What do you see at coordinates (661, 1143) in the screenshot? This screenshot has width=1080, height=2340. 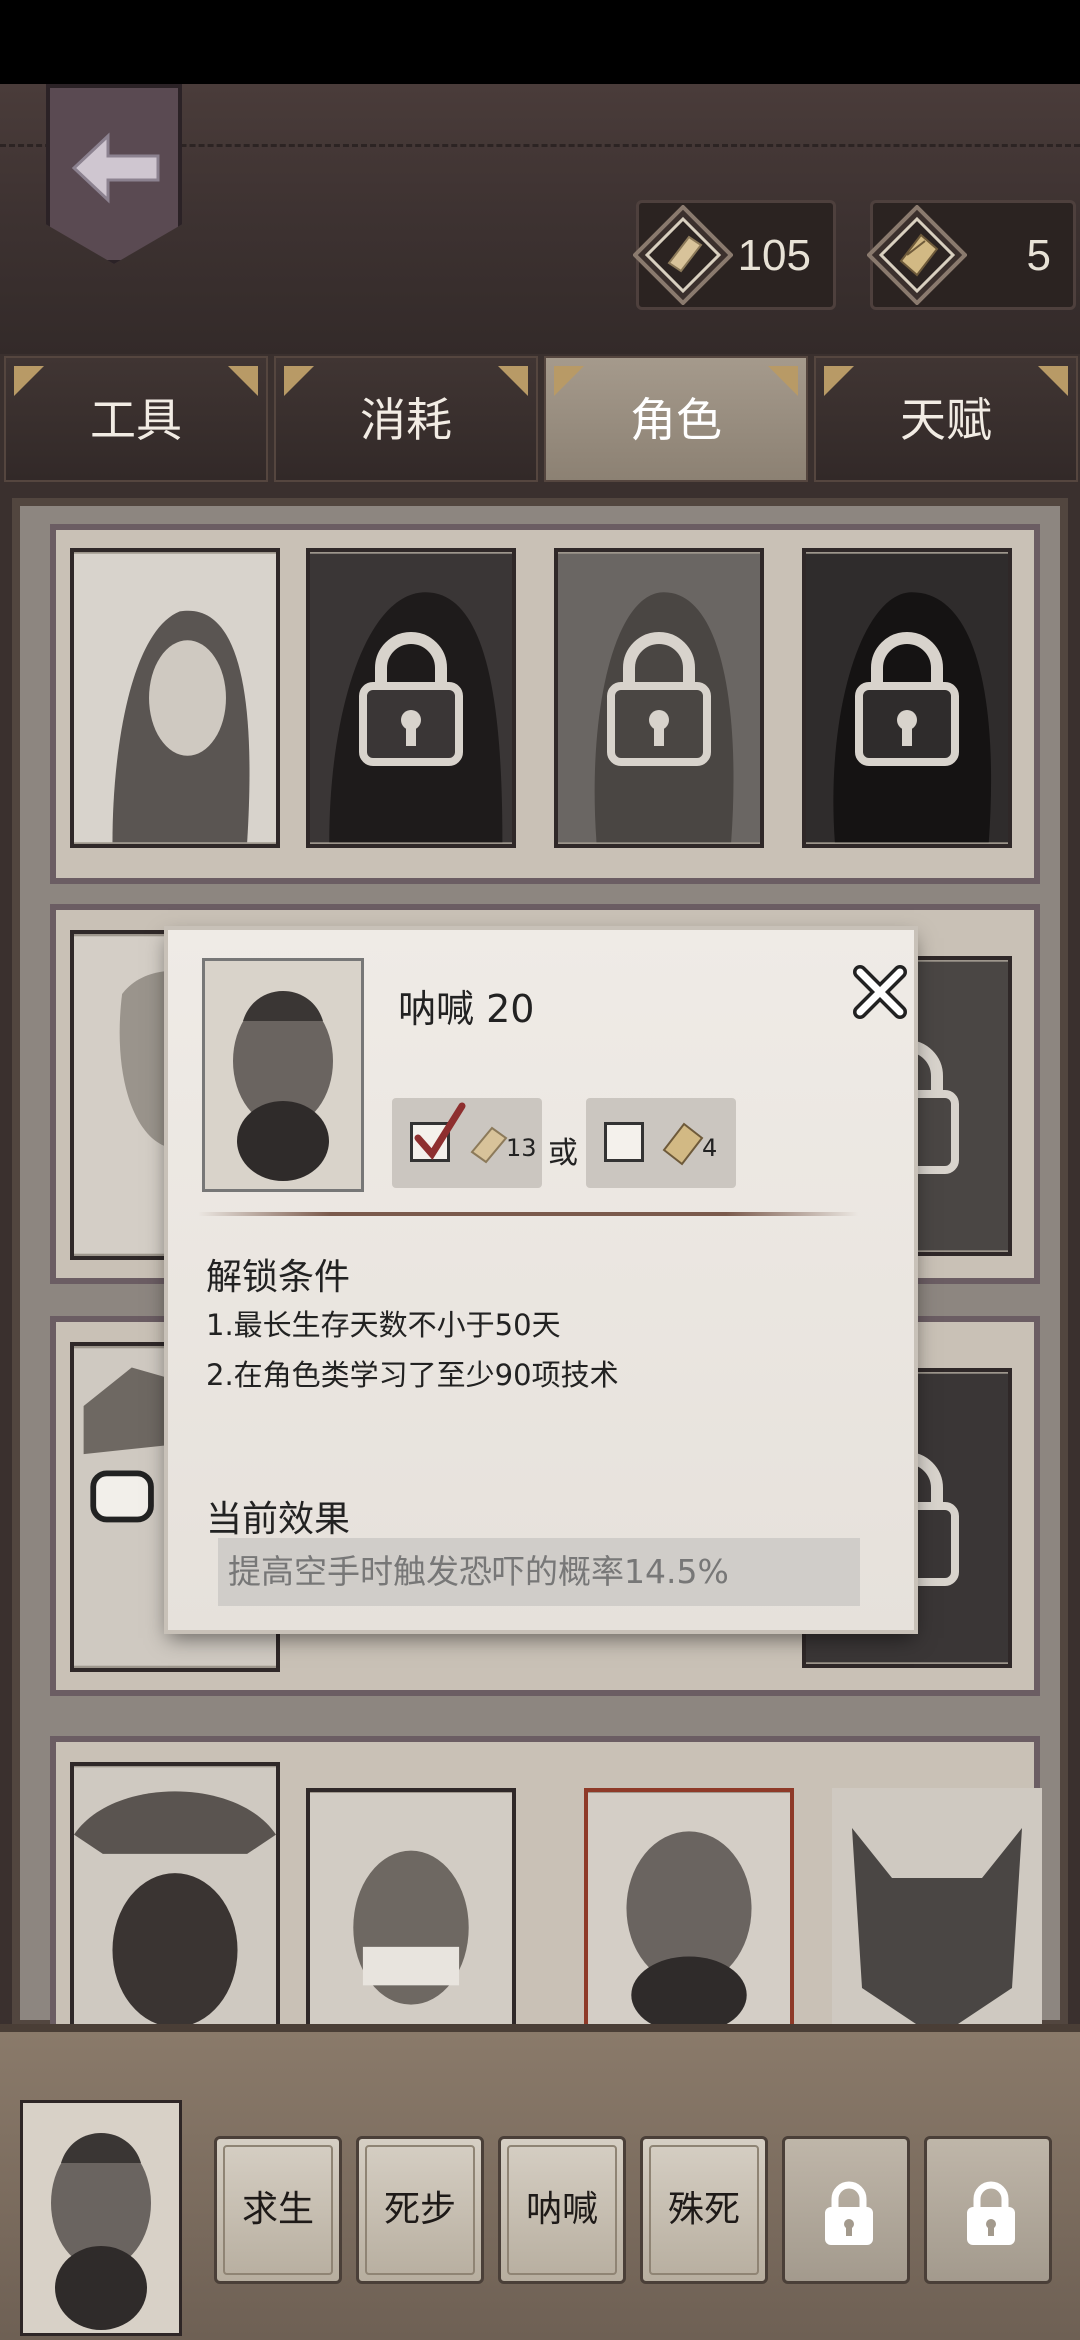 I see `unlock-option-rare: 4` at bounding box center [661, 1143].